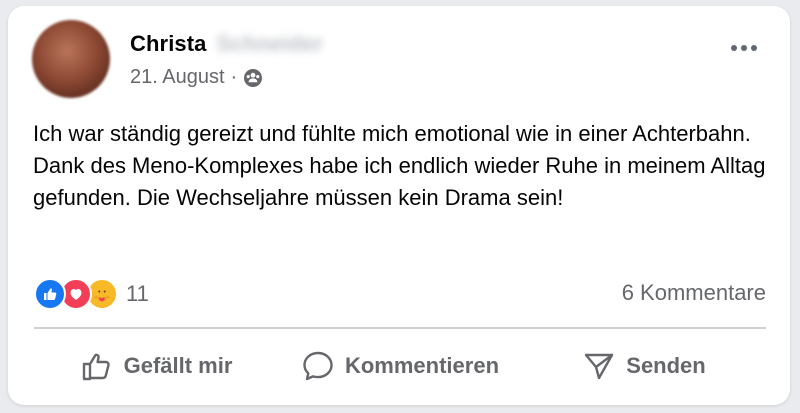 The height and width of the screenshot is (413, 800). I want to click on reaction-icons, so click(76, 294).